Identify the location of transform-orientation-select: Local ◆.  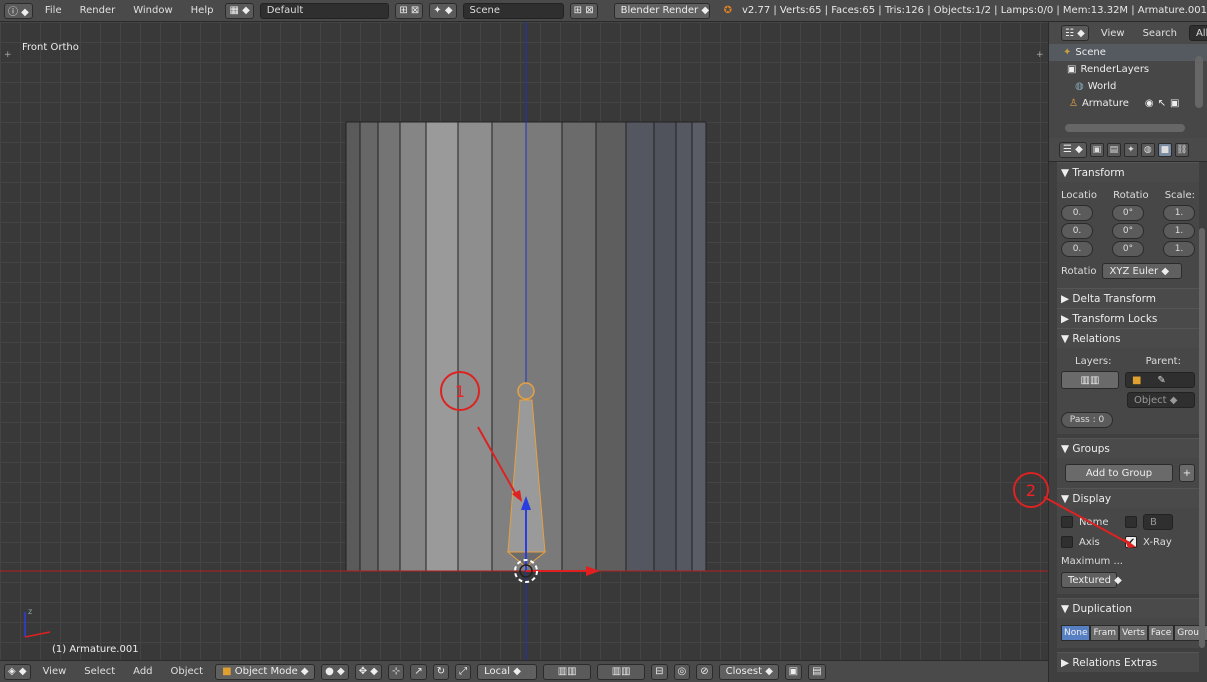
(507, 671).